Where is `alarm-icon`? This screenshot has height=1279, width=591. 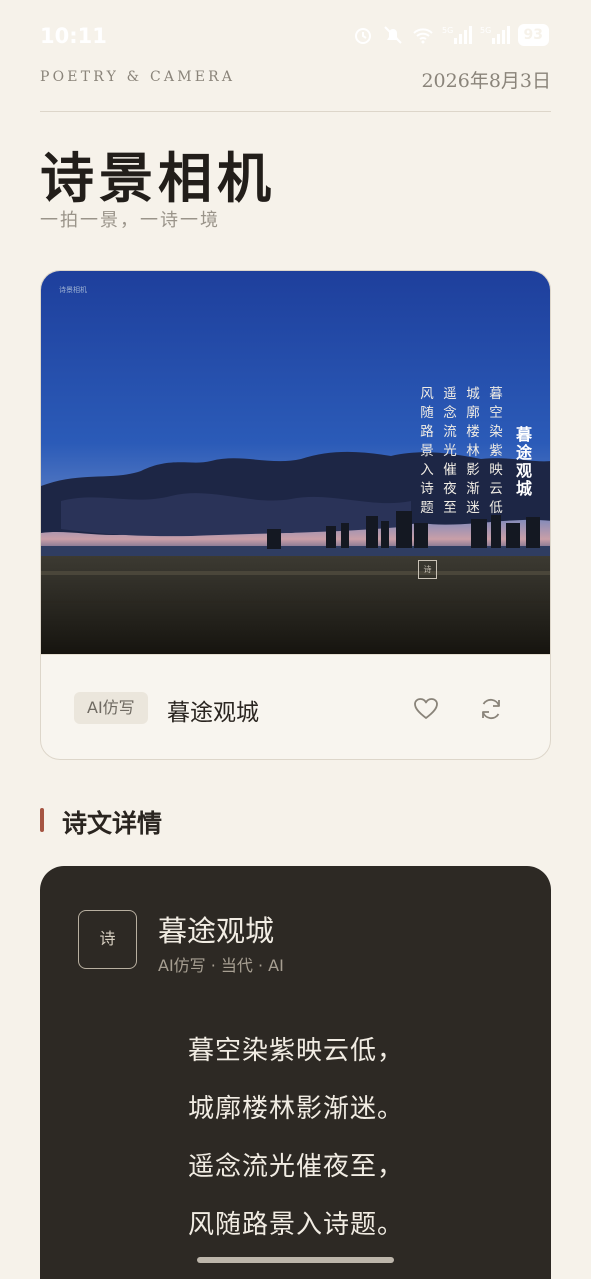
alarm-icon is located at coordinates (362, 36).